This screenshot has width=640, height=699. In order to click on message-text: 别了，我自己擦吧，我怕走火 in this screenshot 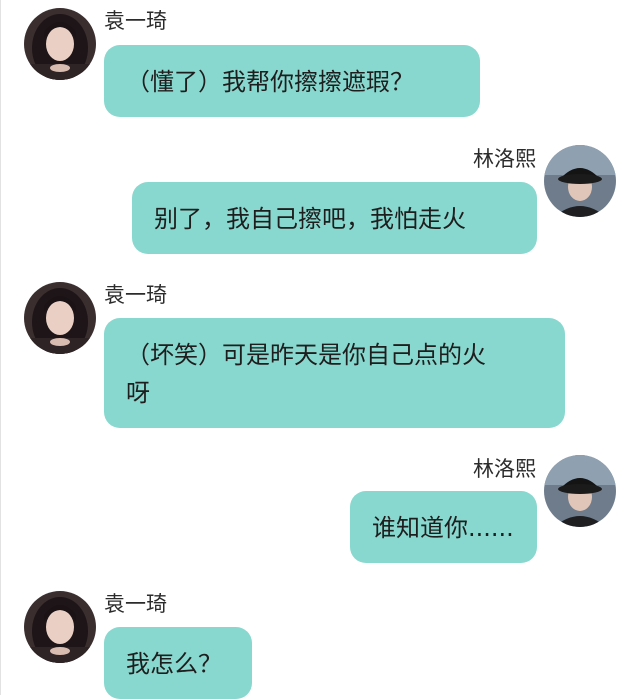, I will do `click(310, 219)`.